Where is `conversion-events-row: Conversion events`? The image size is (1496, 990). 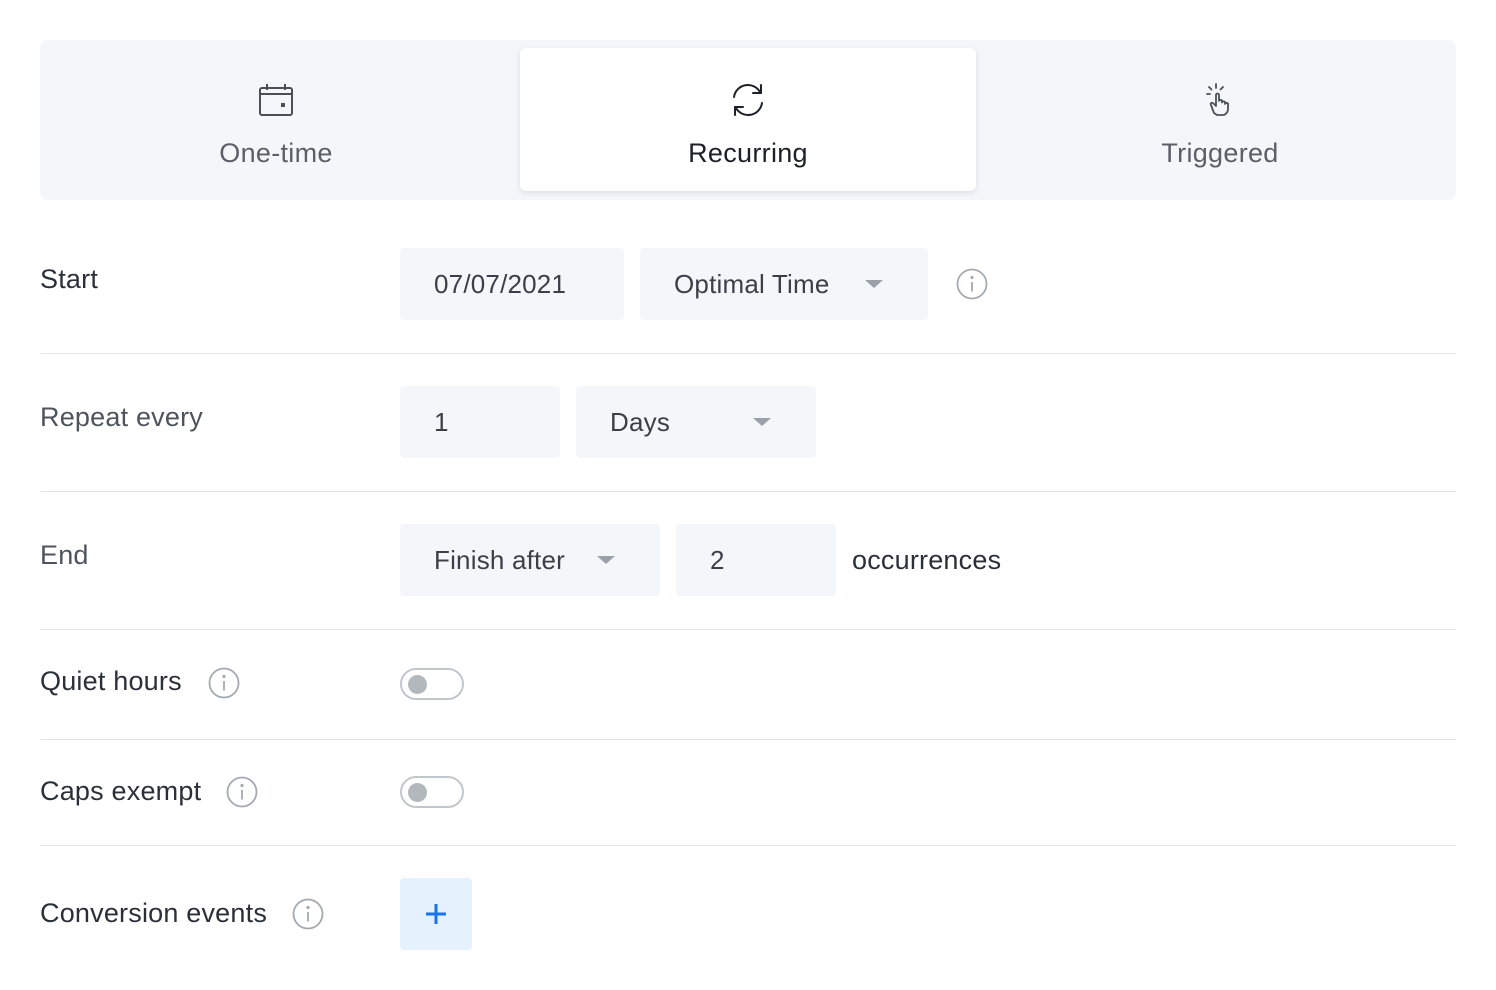 conversion-events-row: Conversion events is located at coordinates (748, 918).